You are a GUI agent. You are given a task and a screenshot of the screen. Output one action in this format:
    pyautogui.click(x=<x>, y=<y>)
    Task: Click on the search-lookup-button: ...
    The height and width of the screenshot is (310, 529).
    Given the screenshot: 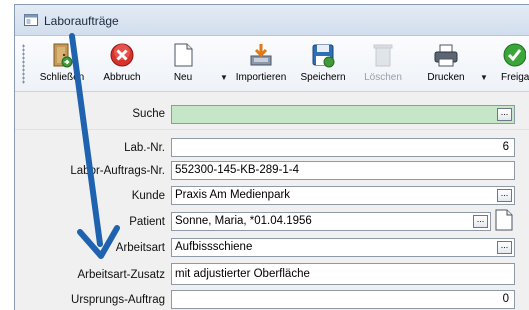 What is the action you would take?
    pyautogui.click(x=504, y=114)
    